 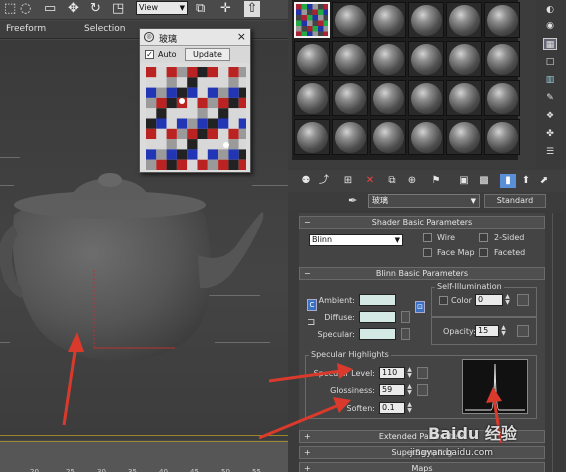 I want to click on material-navigator-icon: ☰, so click(x=550, y=152).